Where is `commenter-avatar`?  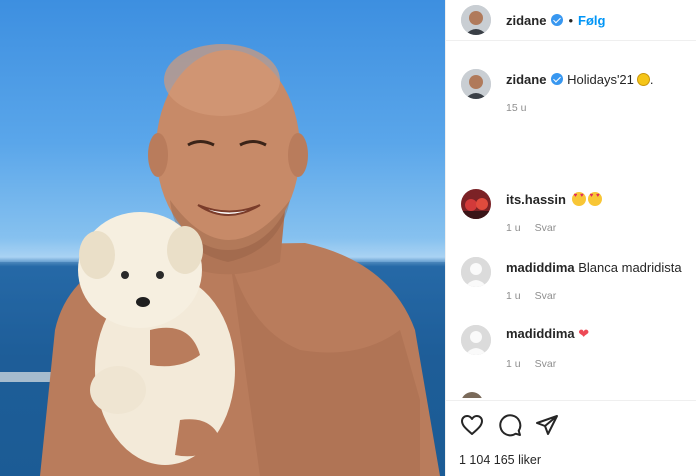
commenter-avatar is located at coordinates (476, 204).